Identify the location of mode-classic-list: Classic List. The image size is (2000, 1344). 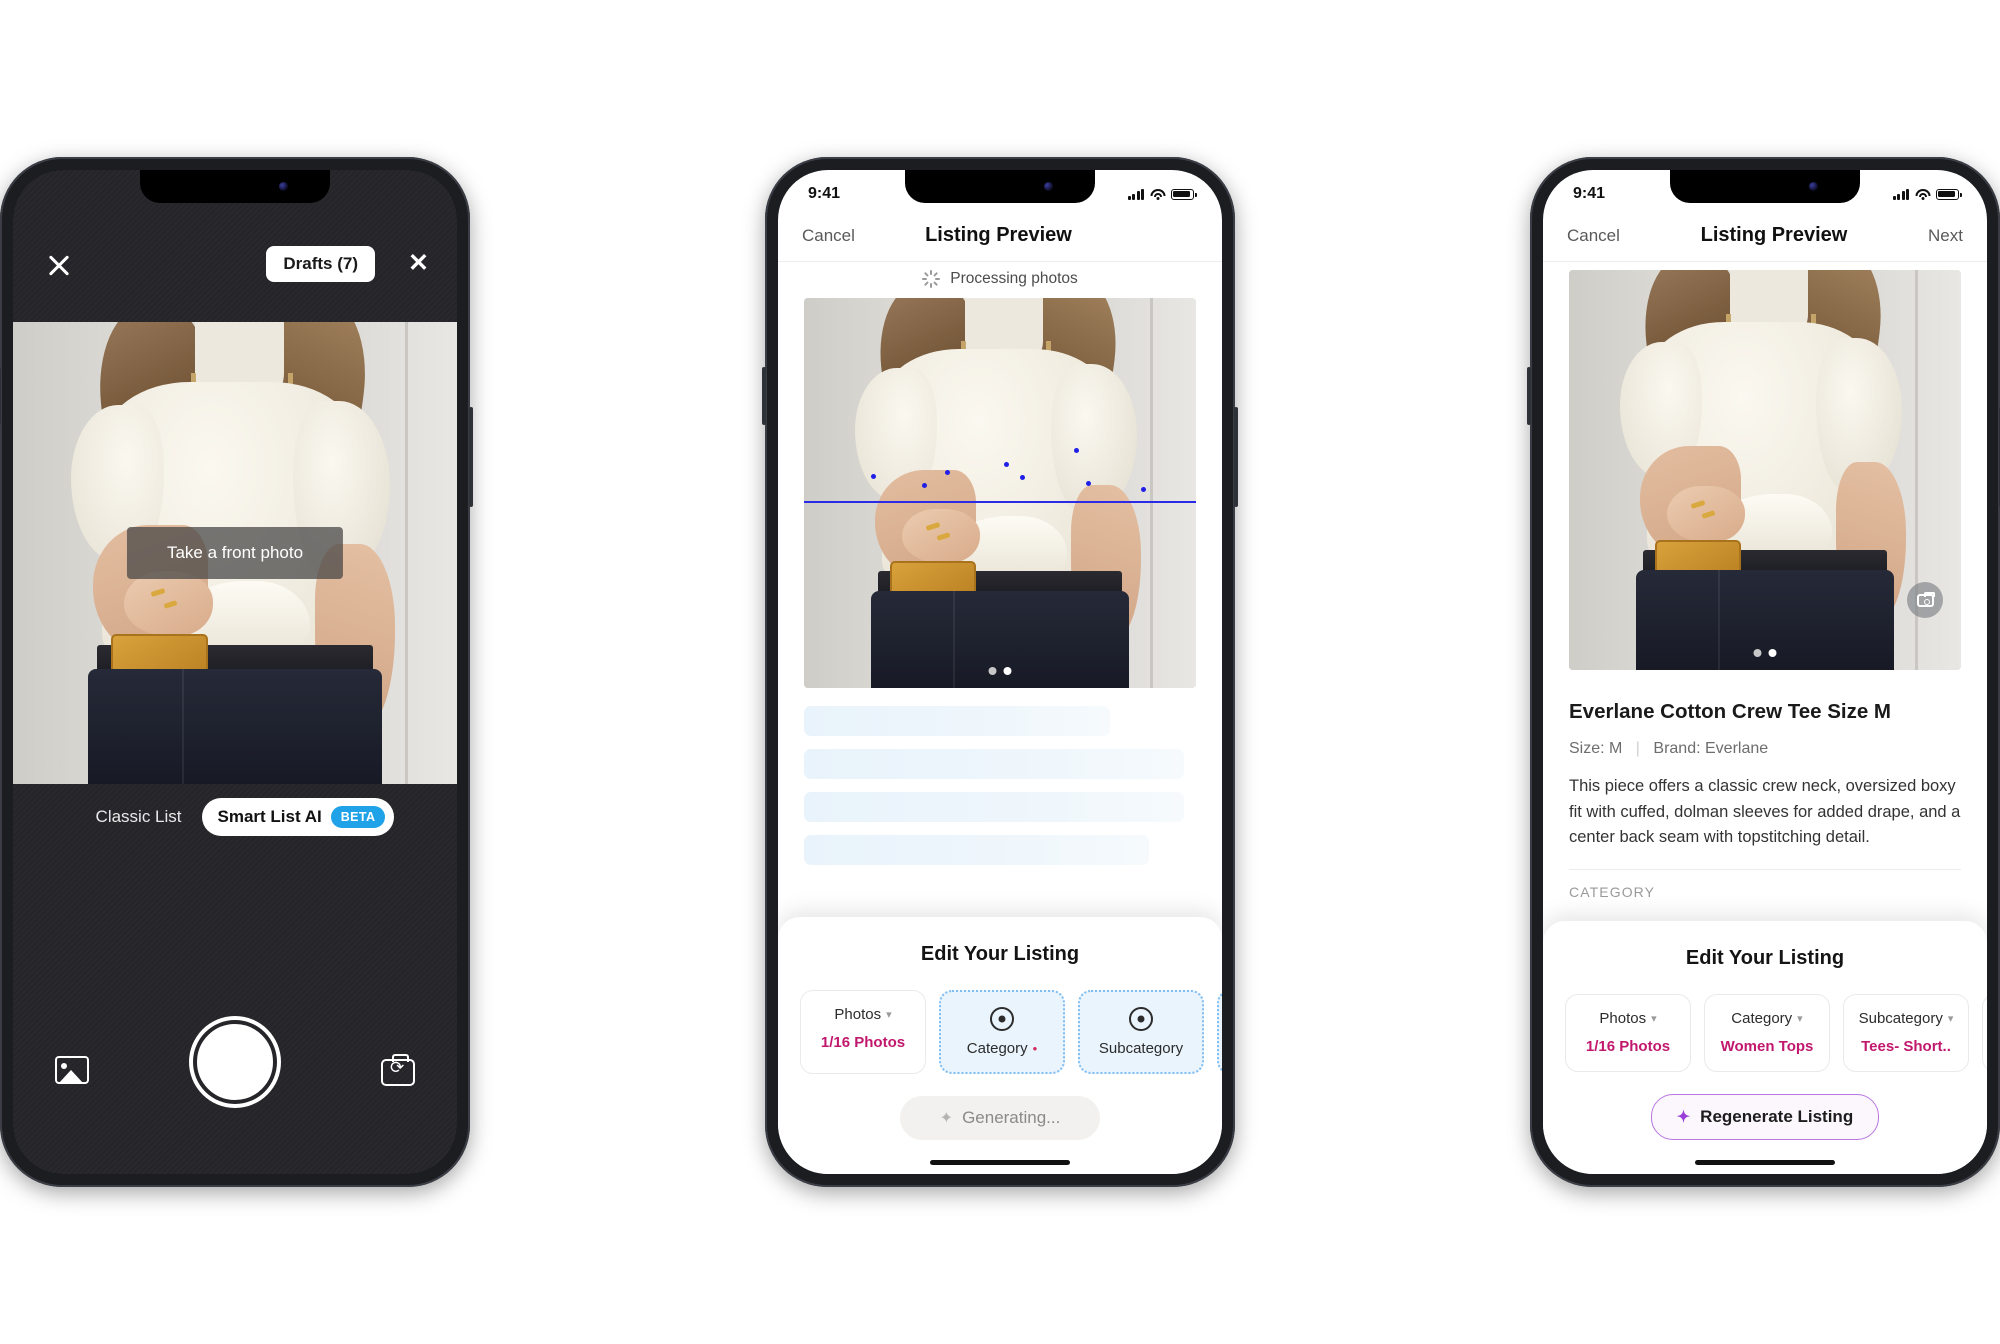
(139, 817).